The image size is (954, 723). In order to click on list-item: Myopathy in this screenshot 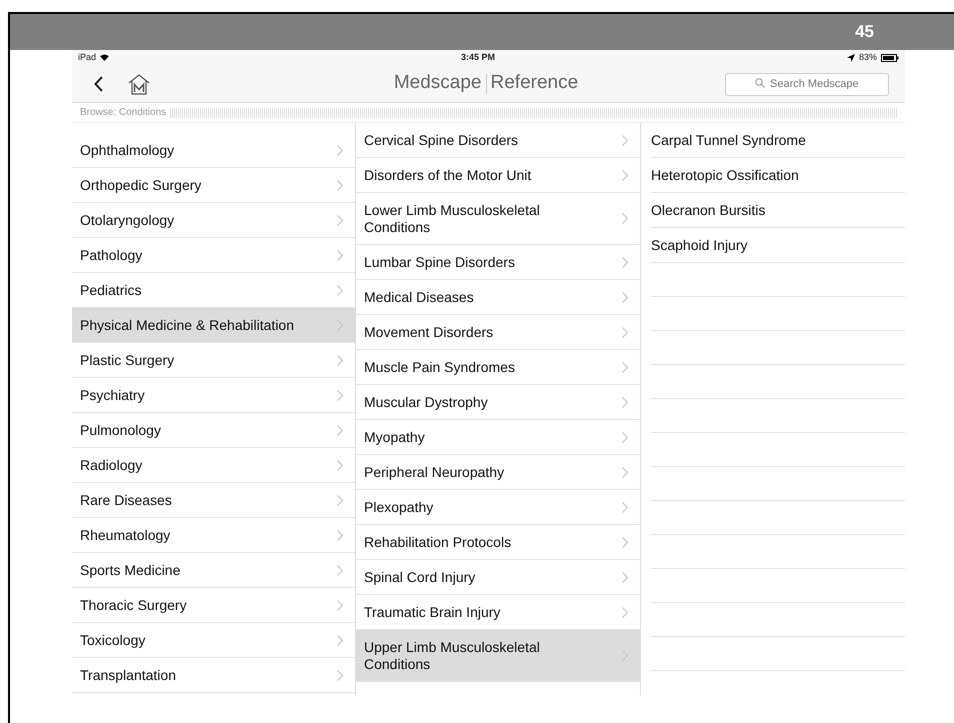, I will do `click(498, 437)`.